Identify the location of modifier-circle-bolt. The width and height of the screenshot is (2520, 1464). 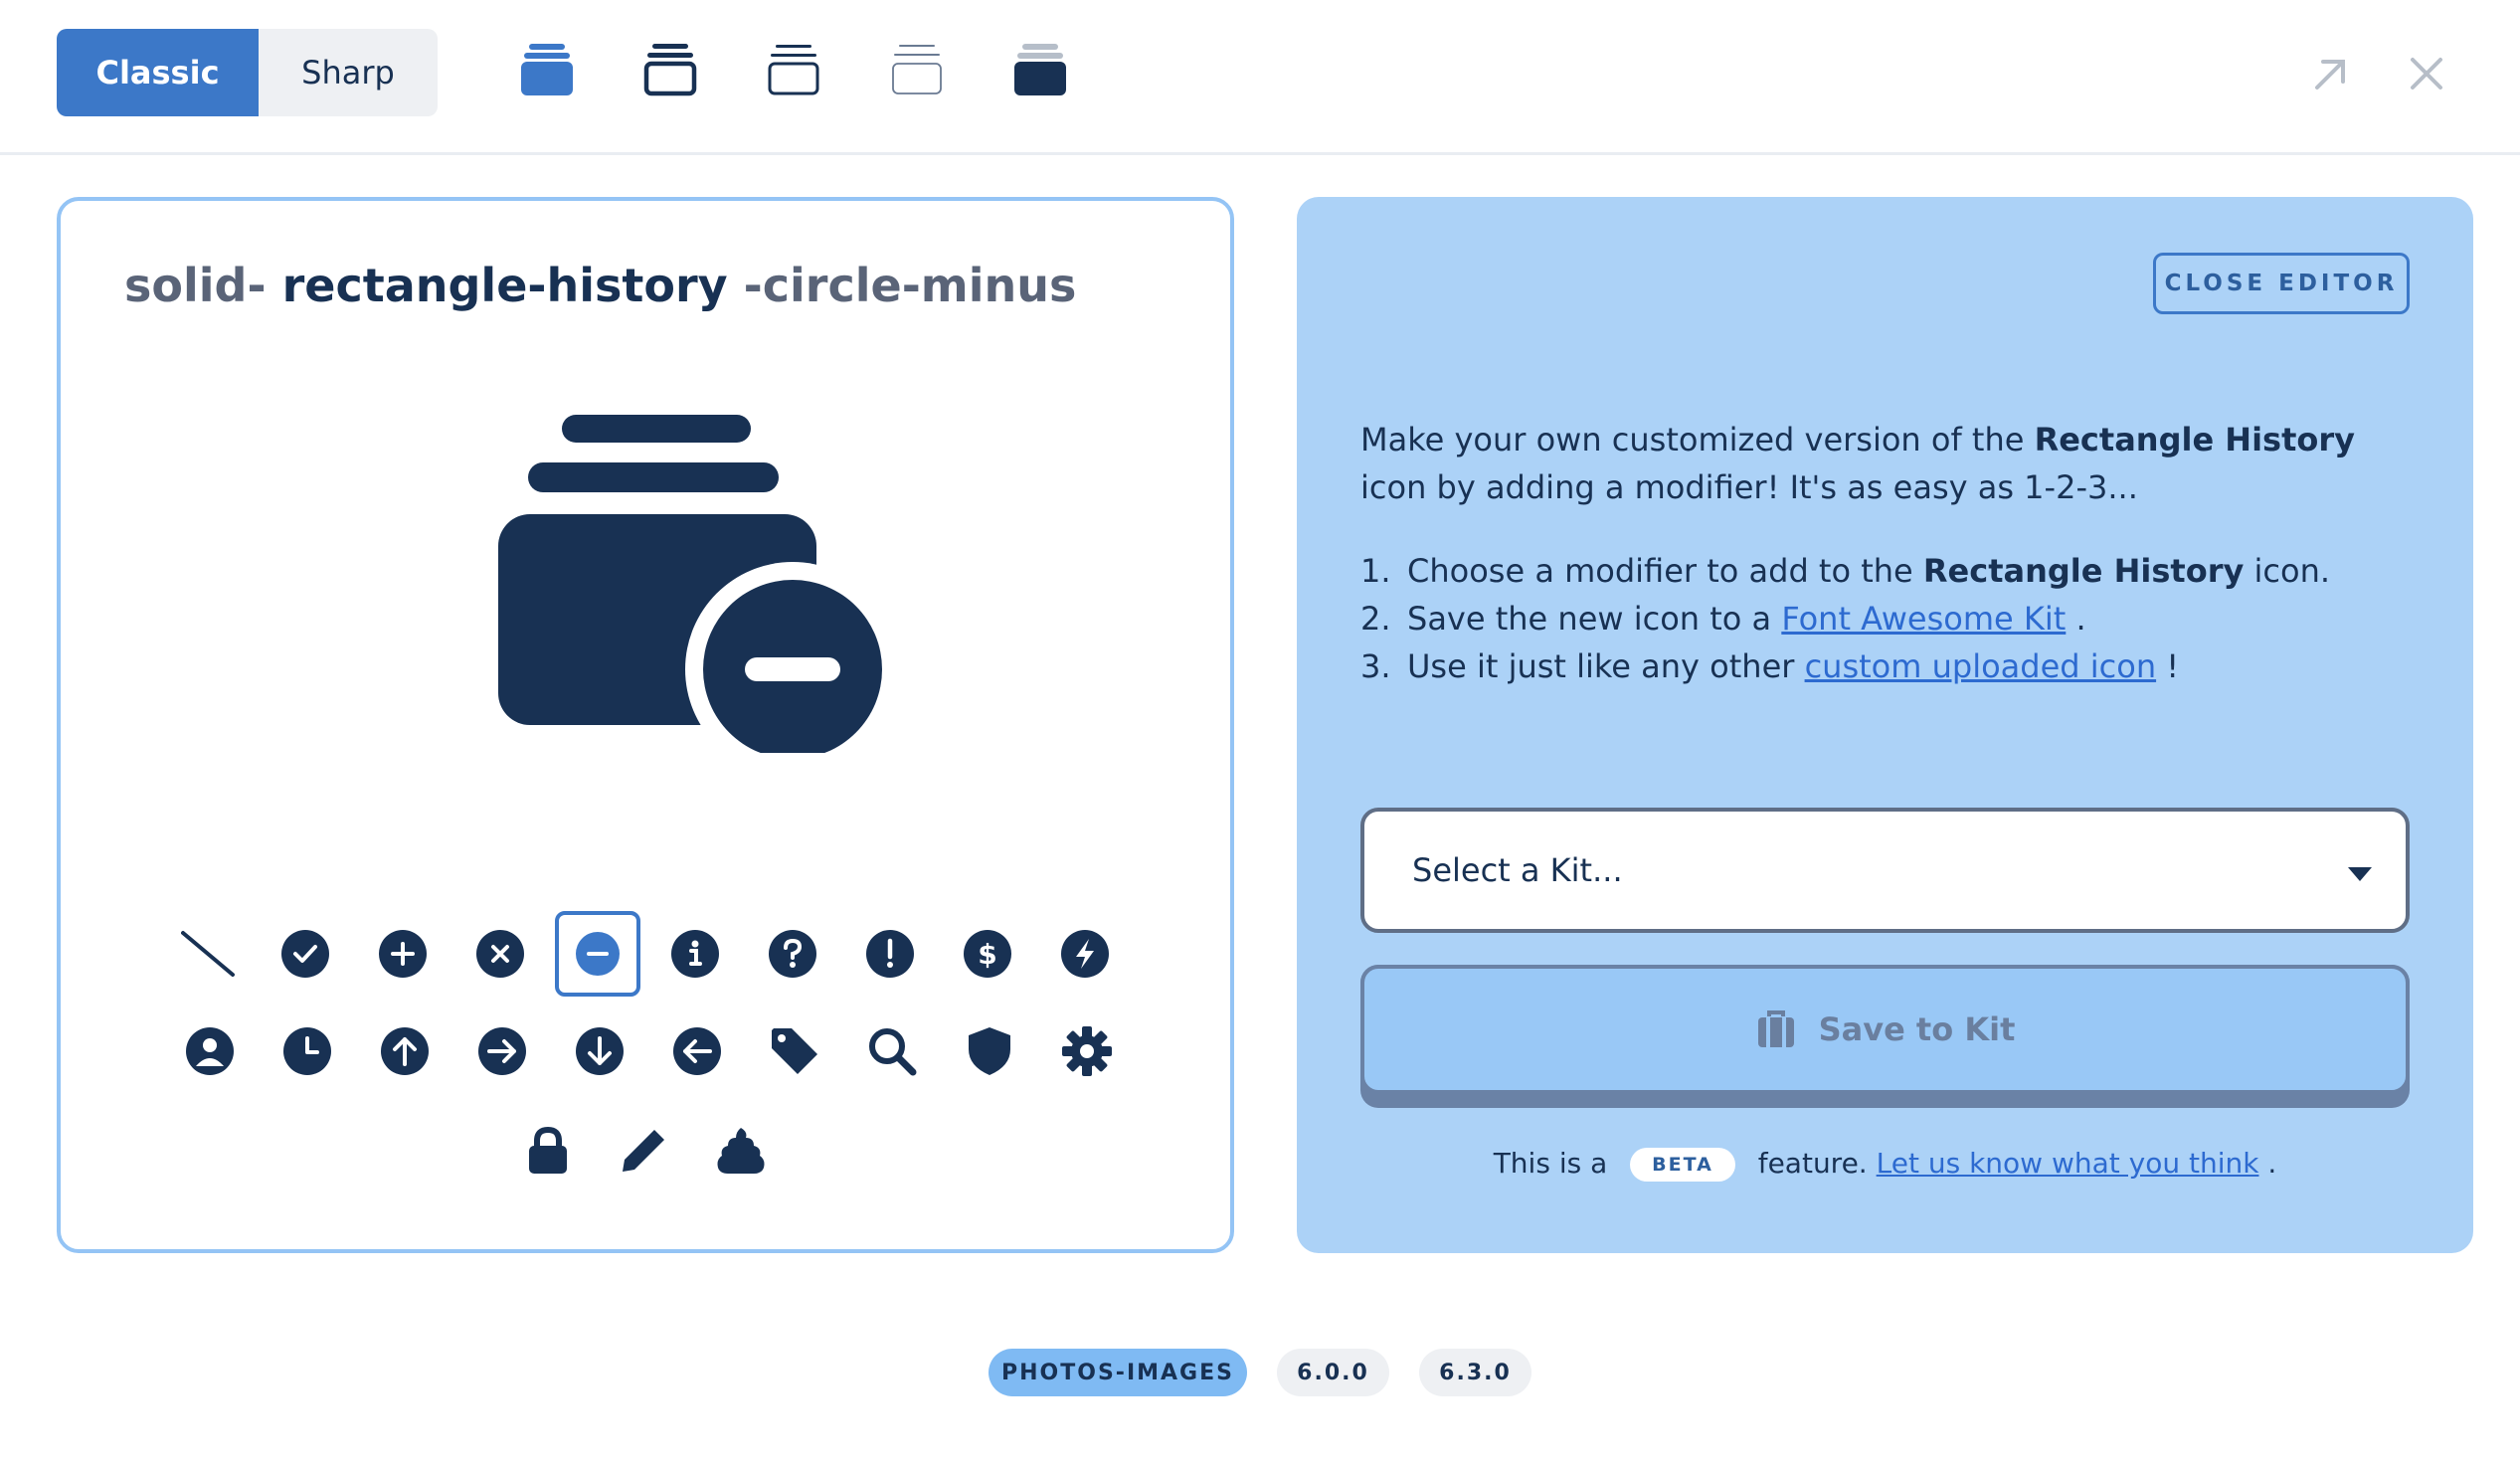
(1085, 954).